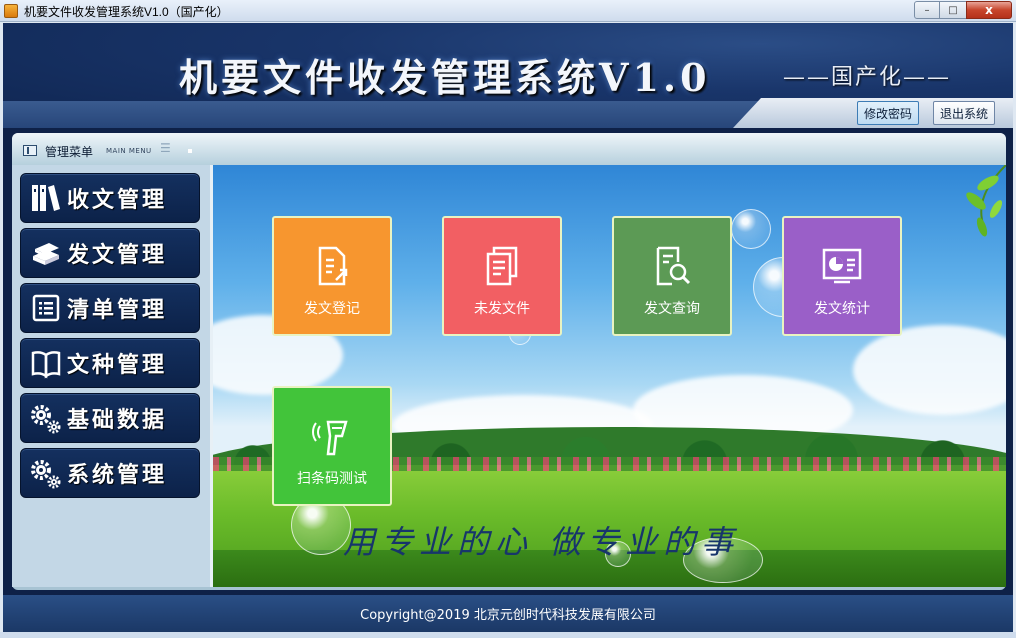 This screenshot has height=638, width=1016. I want to click on books-icon, so click(46, 198).